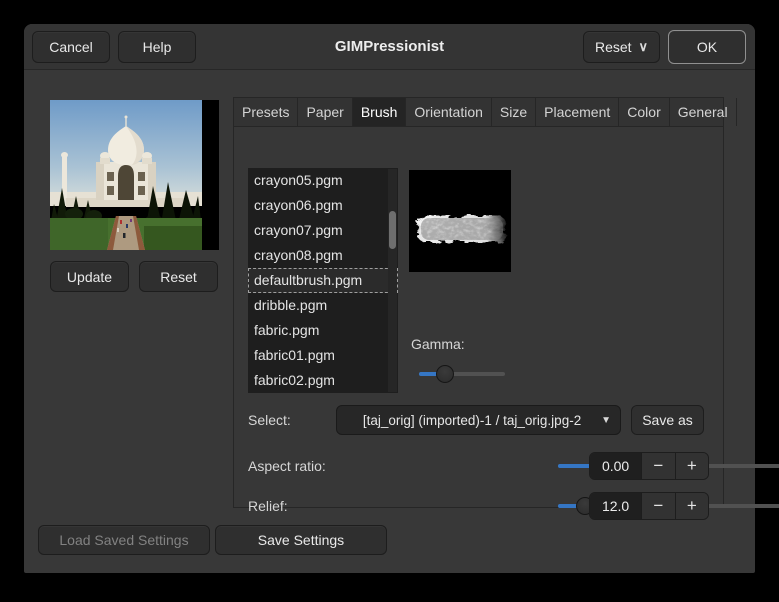 The width and height of the screenshot is (779, 602). What do you see at coordinates (392, 230) in the screenshot?
I see `scrollbar-thumb` at bounding box center [392, 230].